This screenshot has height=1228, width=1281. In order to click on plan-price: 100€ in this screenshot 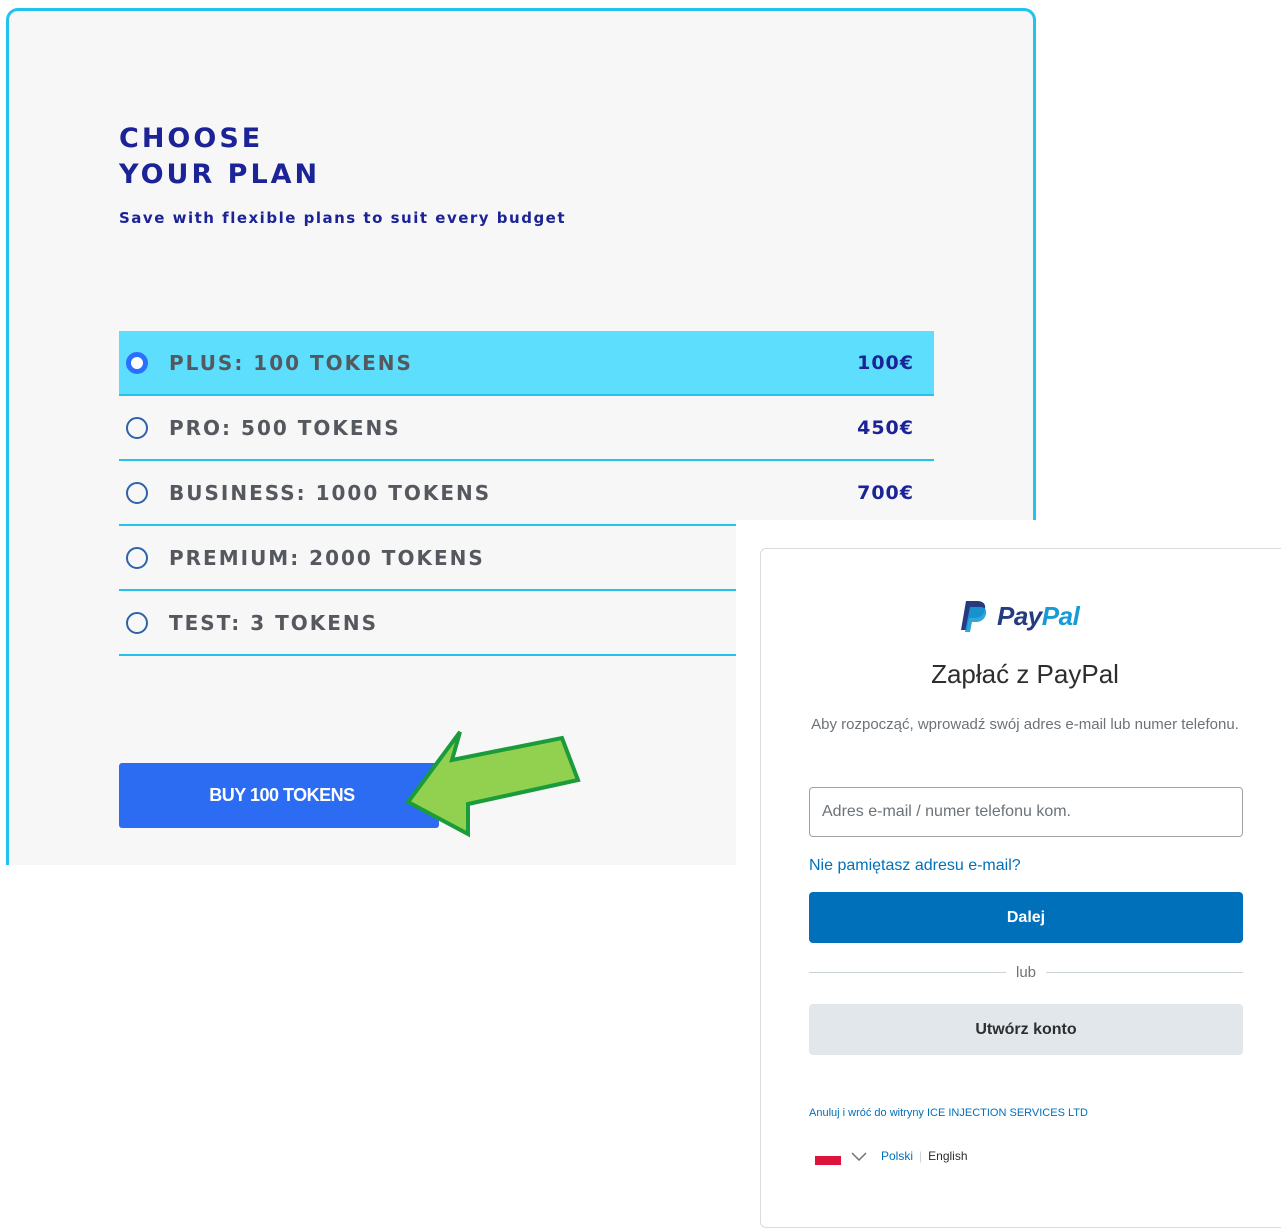, I will do `click(885, 362)`.